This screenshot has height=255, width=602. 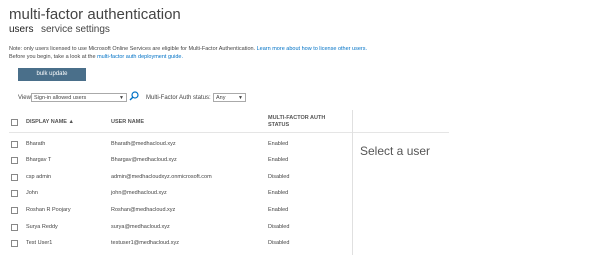 I want to click on sort-ascending-icon: ▲, so click(x=71, y=122).